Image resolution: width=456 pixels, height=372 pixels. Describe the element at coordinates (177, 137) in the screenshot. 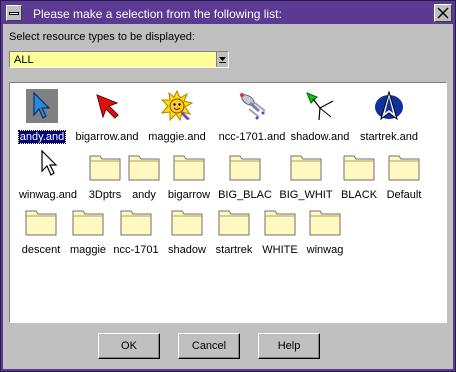

I see `item-label: maggie.and` at that location.